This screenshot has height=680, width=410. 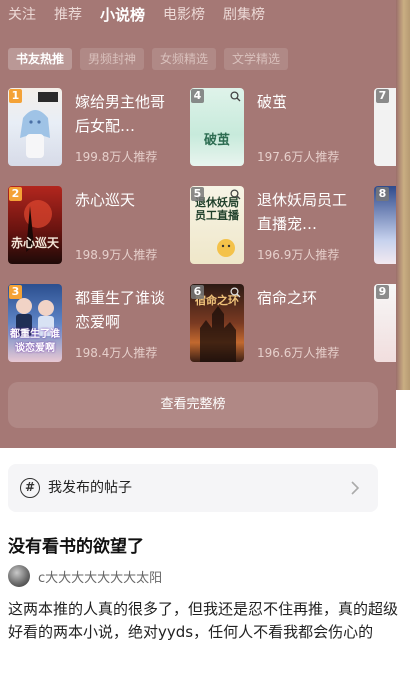 I want to click on tab-novel-ranking: 小说榜, so click(x=122, y=16).